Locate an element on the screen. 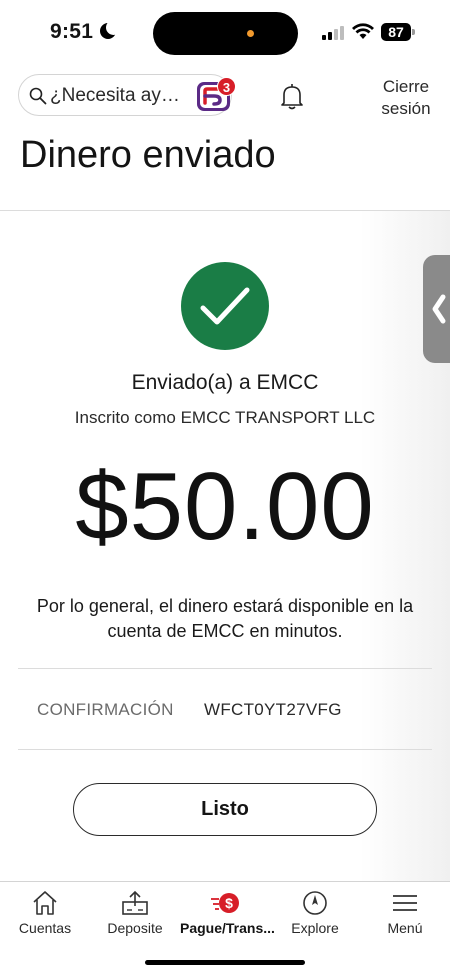 The image size is (450, 976). notification-count-badge: 3 is located at coordinates (226, 86).